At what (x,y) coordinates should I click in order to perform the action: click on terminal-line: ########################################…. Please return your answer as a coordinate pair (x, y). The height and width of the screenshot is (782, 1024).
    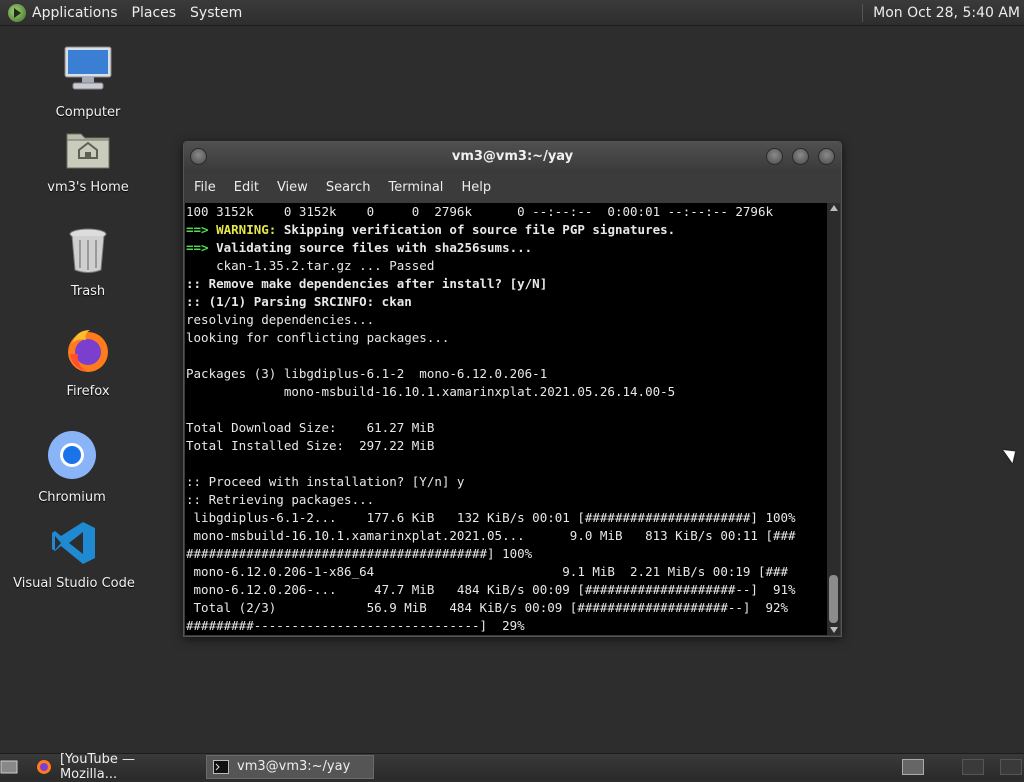
    Looking at the image, I should click on (359, 553).